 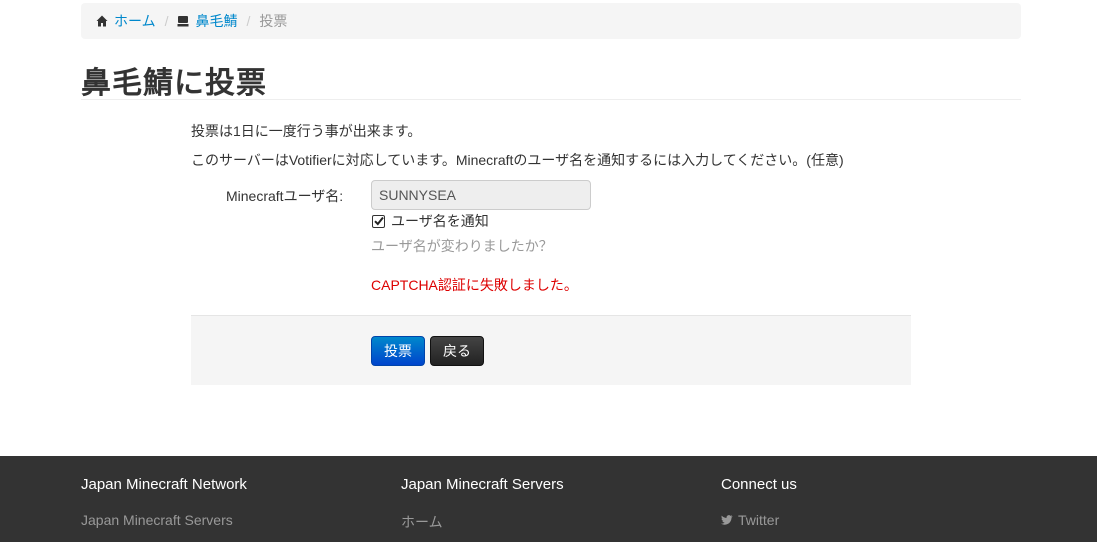 I want to click on breadcrumb-server: 鼻毛鯖, so click(x=207, y=21).